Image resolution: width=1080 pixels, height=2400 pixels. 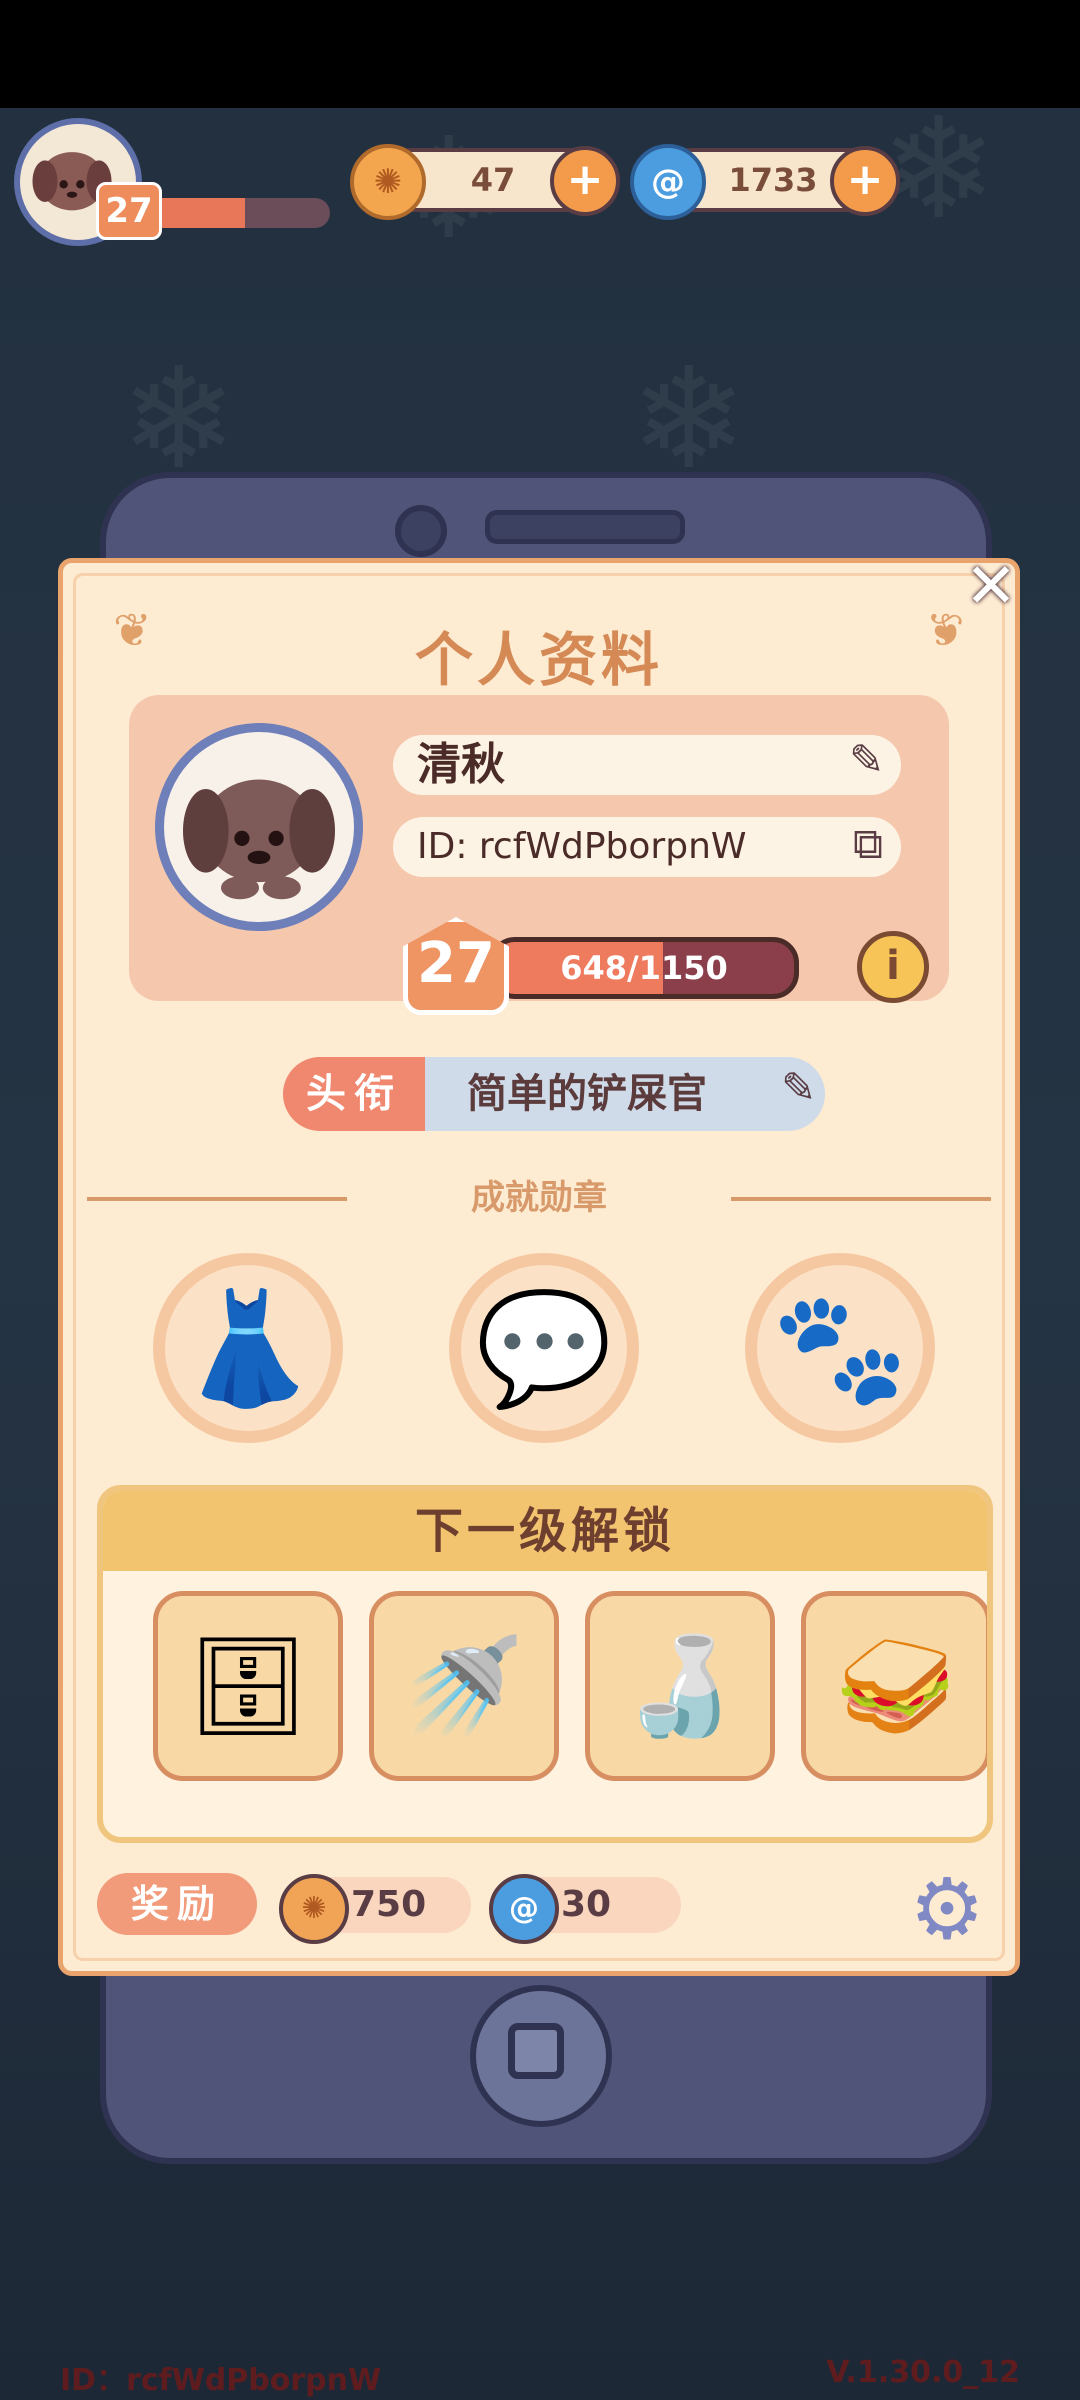 I want to click on title-tag: 头衔, so click(x=354, y=1094).